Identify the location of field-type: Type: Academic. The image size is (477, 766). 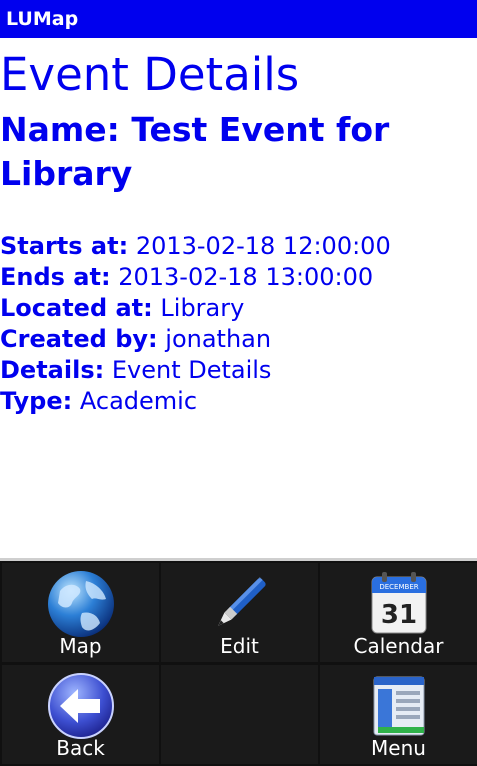
(238, 401).